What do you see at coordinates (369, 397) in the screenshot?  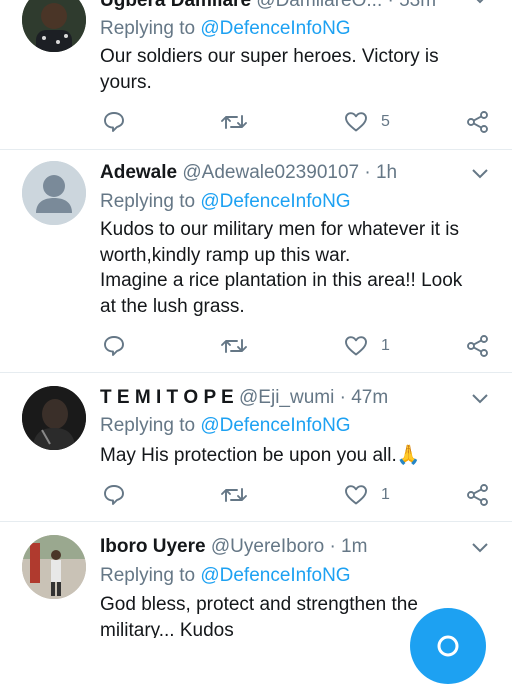 I see `timestamp: 47m` at bounding box center [369, 397].